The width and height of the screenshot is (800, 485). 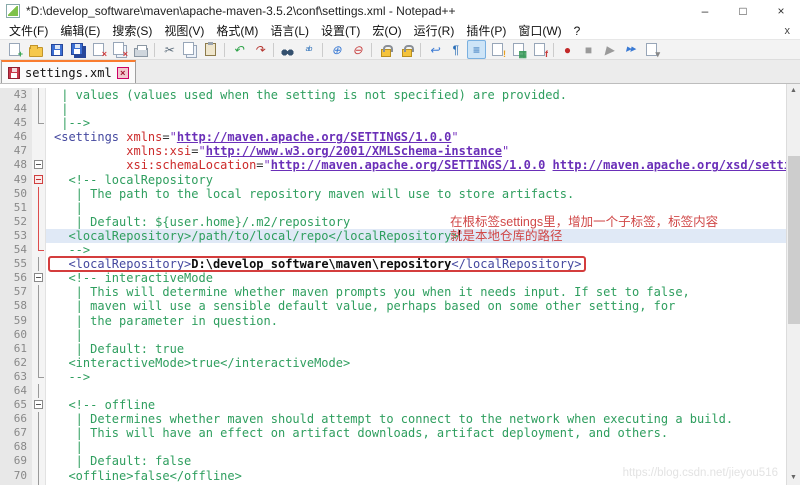 I want to click on zoom-in-icon: ⊕, so click(x=336, y=49).